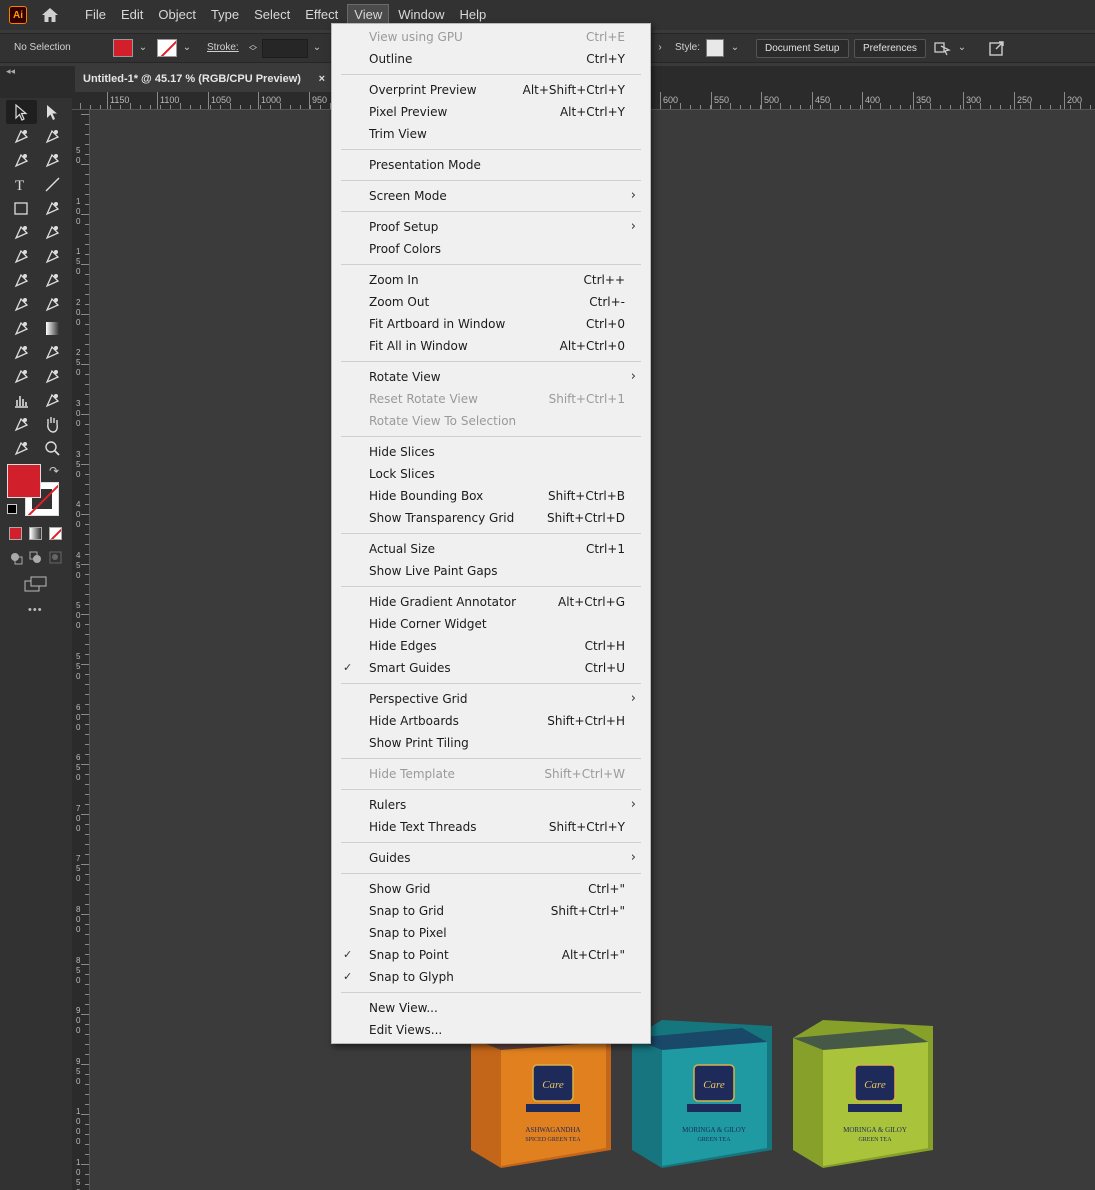  Describe the element at coordinates (491, 90) in the screenshot. I see `menu-item-overprint-preview: Overprint Preview Alt+Shift+Ctrl+Y` at that location.